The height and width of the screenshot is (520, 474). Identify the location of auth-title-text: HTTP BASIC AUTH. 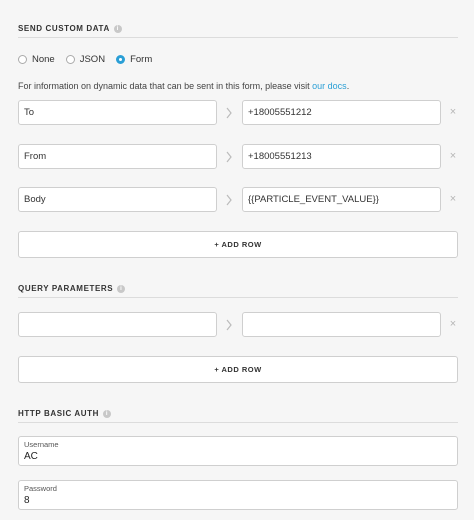
(58, 413).